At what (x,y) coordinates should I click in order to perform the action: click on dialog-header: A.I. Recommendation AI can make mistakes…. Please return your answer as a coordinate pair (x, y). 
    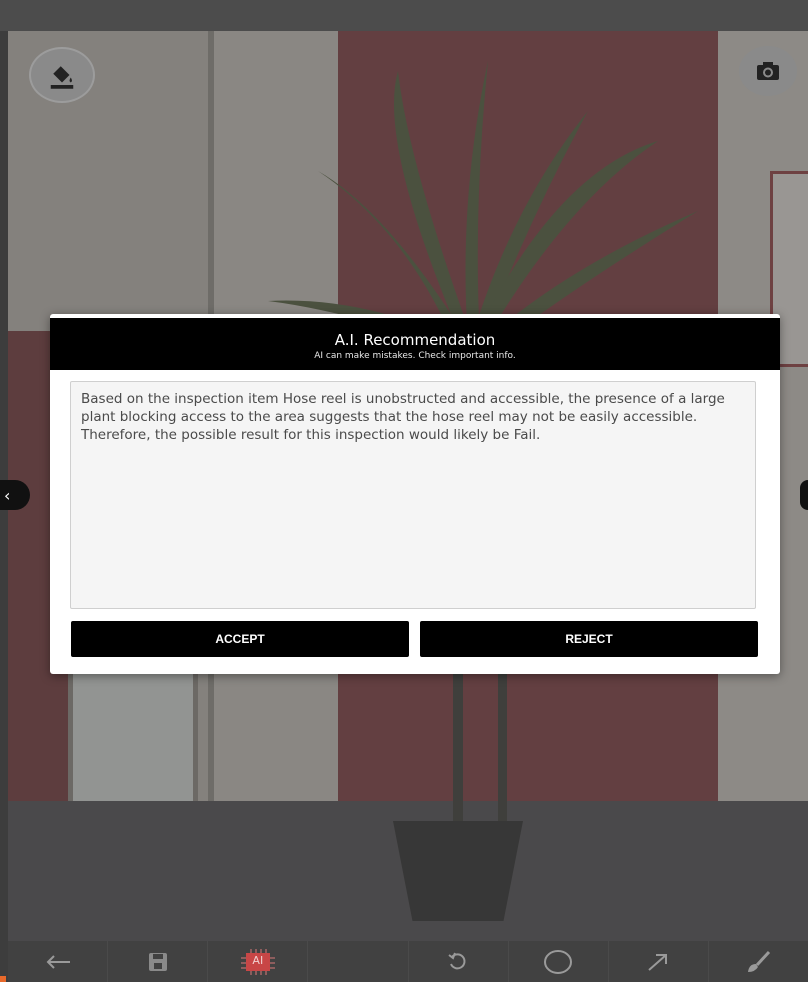
    Looking at the image, I should click on (415, 344).